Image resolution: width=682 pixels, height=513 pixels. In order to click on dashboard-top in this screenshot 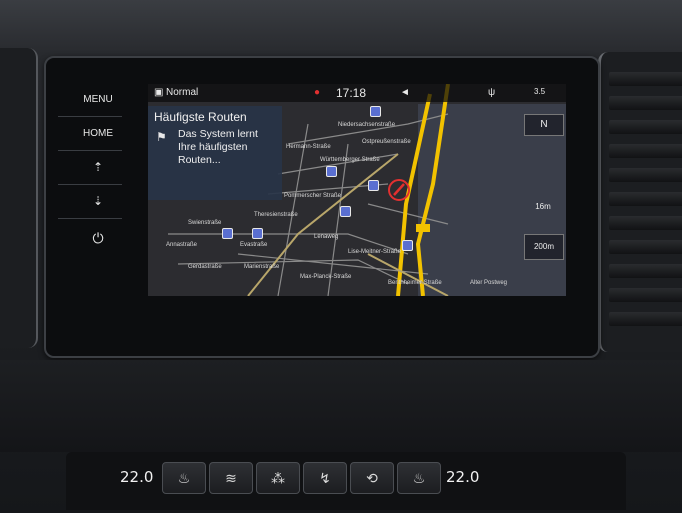, I will do `click(341, 30)`.